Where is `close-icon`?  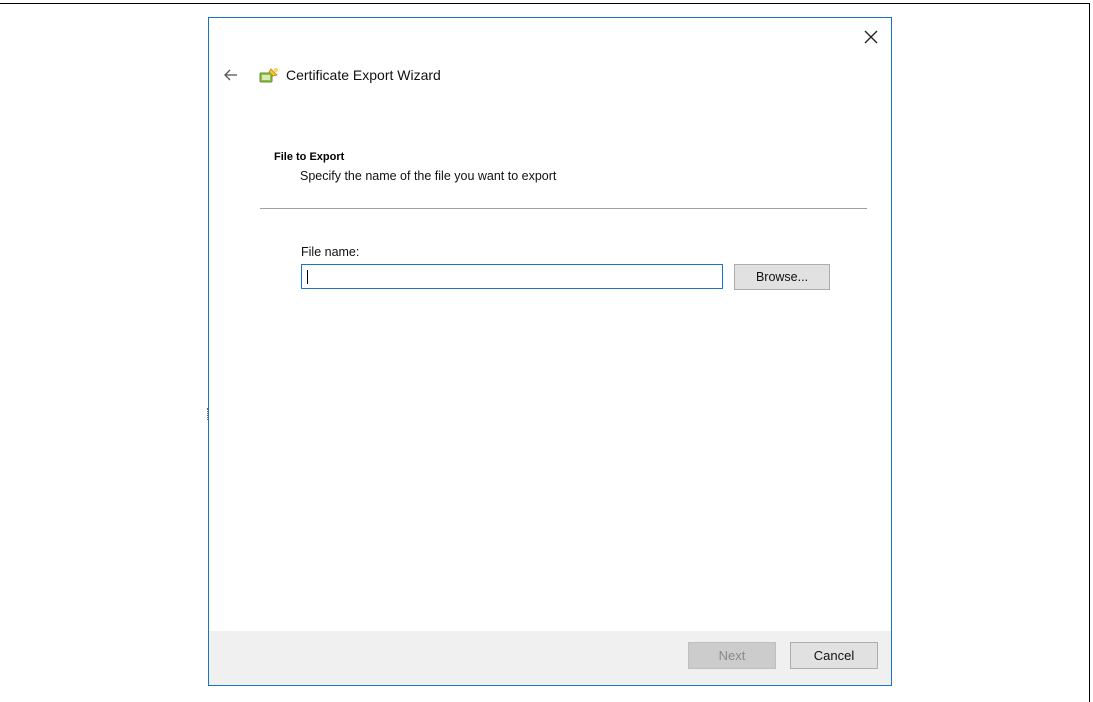 close-icon is located at coordinates (871, 37).